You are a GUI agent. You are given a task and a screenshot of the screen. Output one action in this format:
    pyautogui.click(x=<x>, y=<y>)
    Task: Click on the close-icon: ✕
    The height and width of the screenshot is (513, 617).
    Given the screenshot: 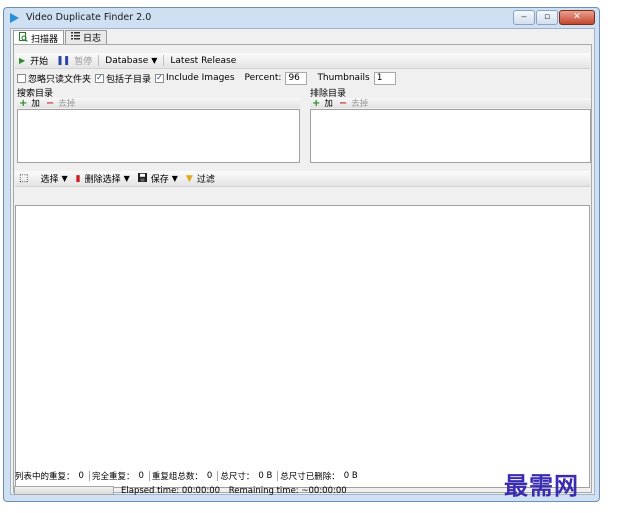 What is the action you would take?
    pyautogui.click(x=577, y=17)
    